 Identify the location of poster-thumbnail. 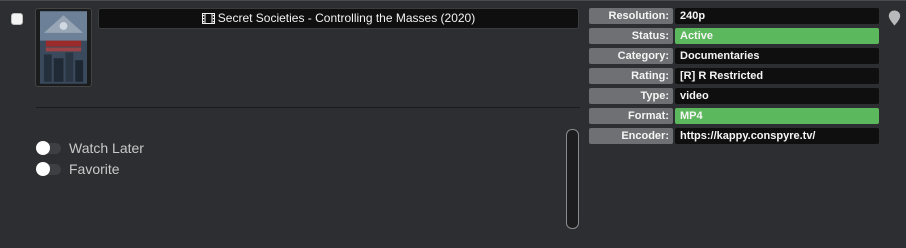
(63, 47).